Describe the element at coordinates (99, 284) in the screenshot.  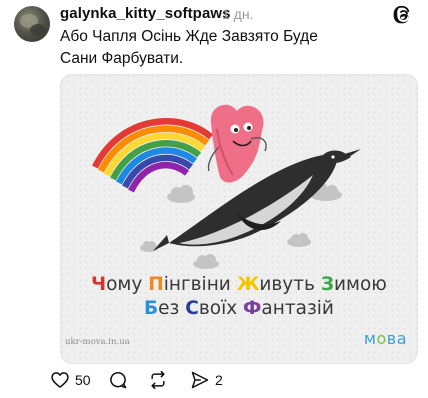
I see `caption-initial: Ч` at that location.